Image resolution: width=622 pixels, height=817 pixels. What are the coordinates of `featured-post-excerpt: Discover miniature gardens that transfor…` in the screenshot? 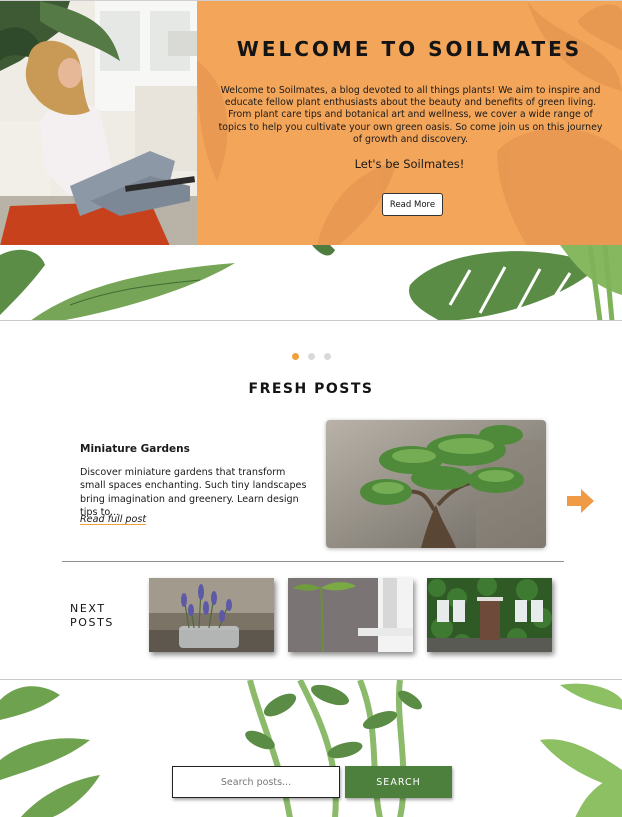 It's located at (193, 493).